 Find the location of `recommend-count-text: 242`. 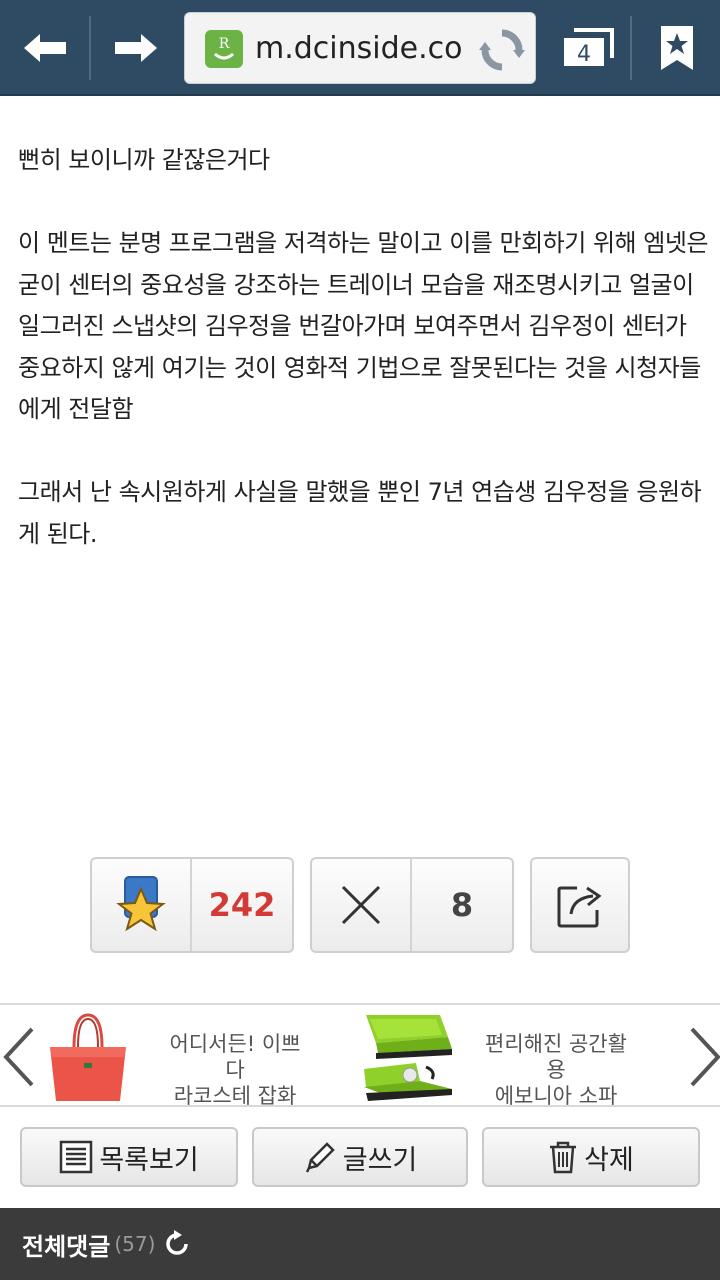

recommend-count-text: 242 is located at coordinates (242, 905).